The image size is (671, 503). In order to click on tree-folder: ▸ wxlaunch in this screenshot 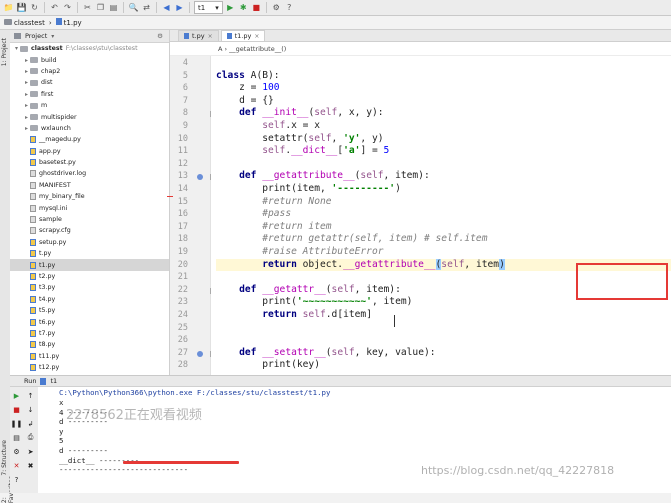, I will do `click(89, 128)`.